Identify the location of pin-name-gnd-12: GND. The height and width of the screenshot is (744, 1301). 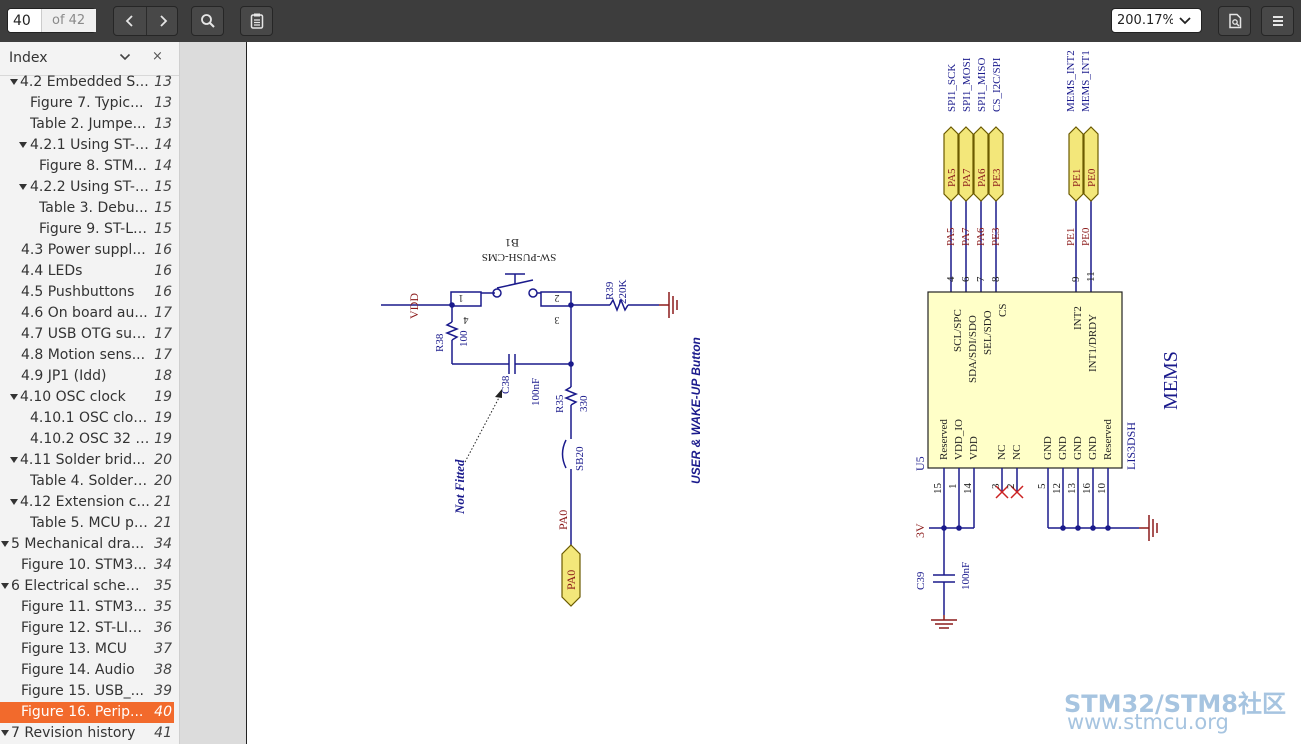
(1063, 448).